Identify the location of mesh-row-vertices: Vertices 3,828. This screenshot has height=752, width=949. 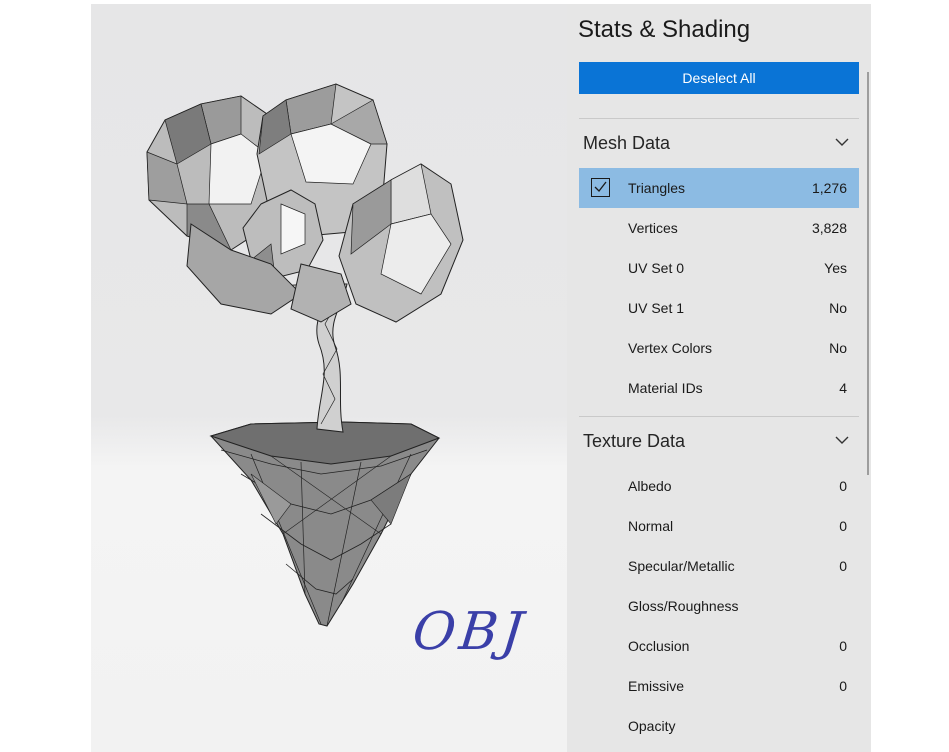
(719, 228).